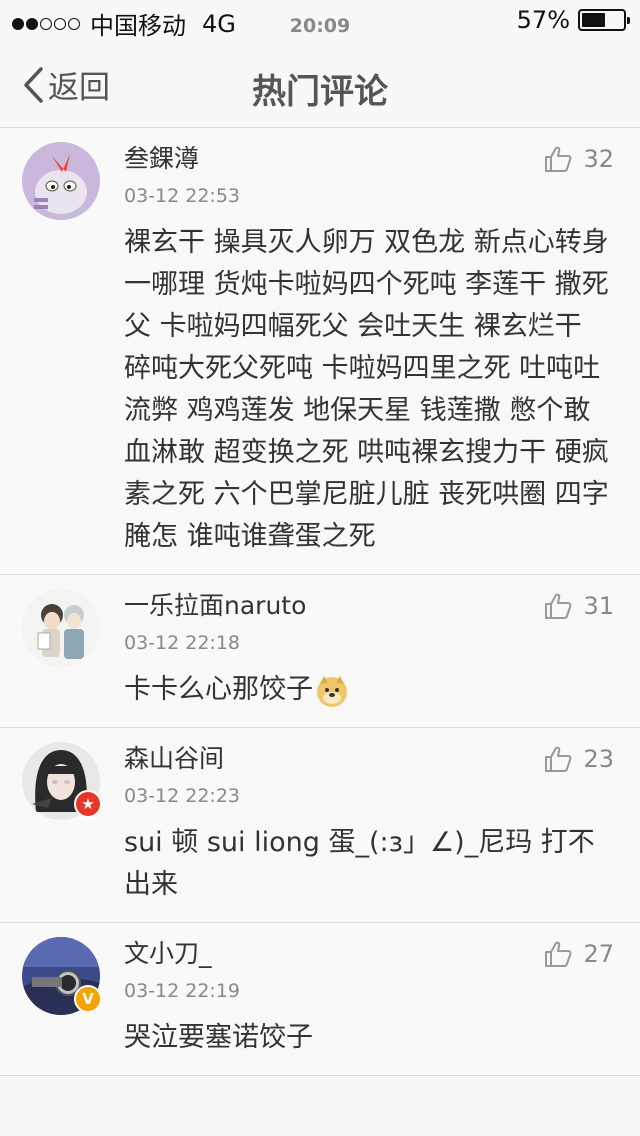 The image size is (640, 1136). What do you see at coordinates (182, 196) in the screenshot?
I see `comment-time: 03-12 22:53` at bounding box center [182, 196].